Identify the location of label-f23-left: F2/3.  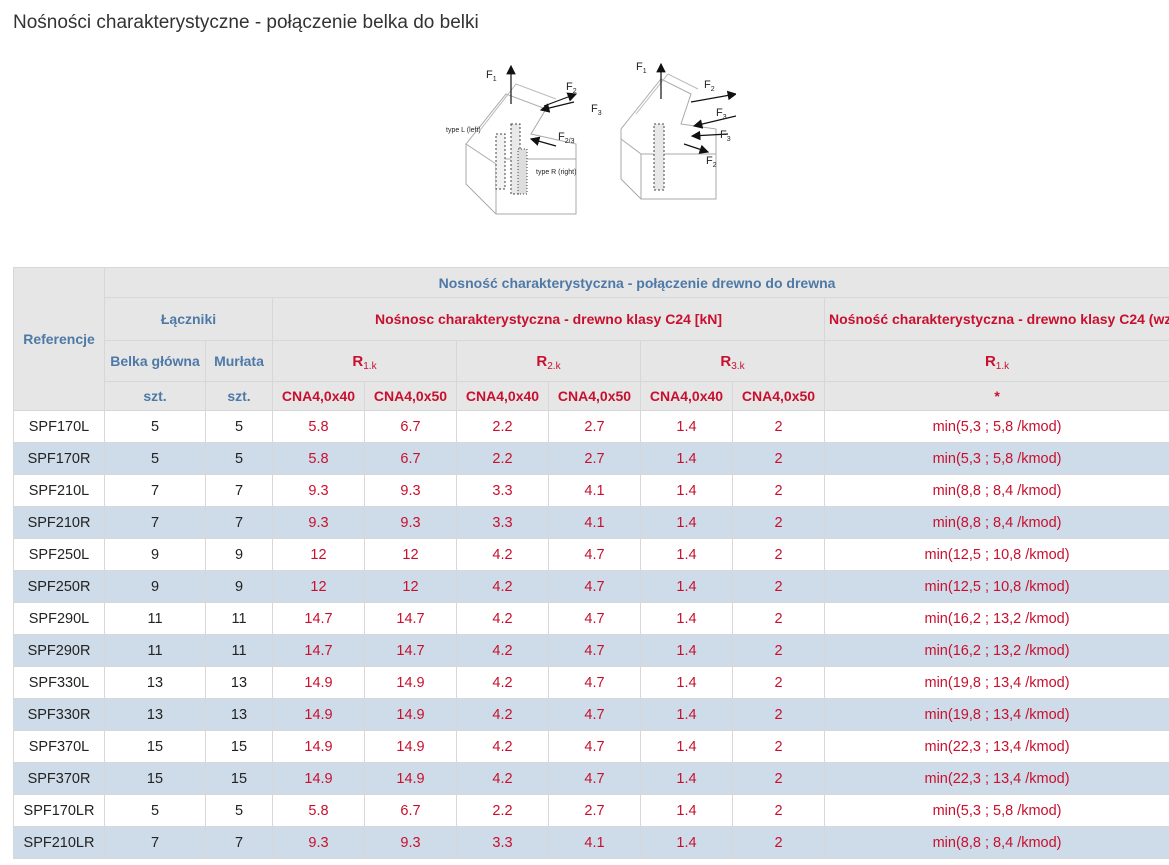
(566, 138).